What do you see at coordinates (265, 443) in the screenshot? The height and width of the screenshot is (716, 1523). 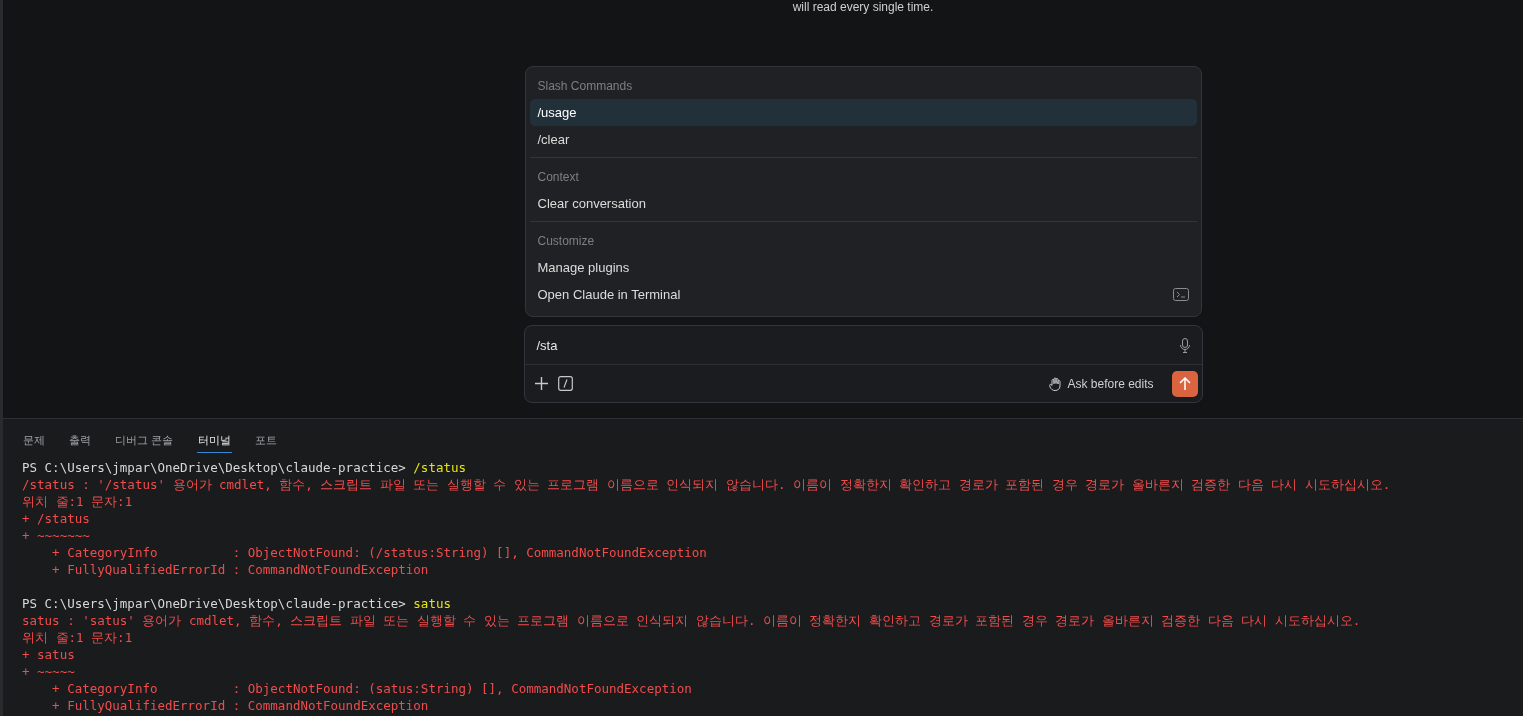 I see `panel-tab: 포트` at bounding box center [265, 443].